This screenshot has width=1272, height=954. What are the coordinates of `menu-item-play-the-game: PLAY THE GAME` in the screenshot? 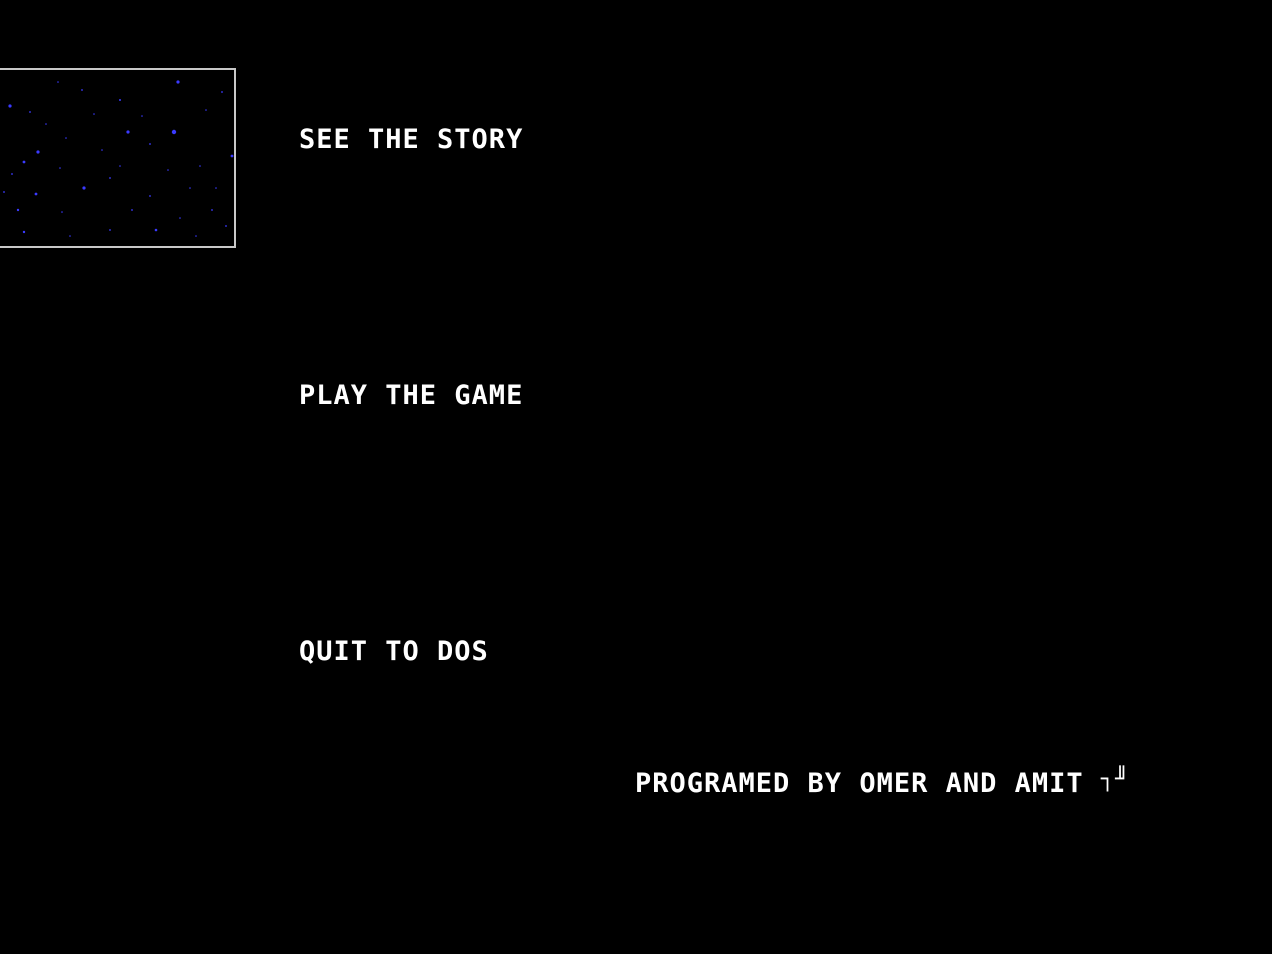 It's located at (411, 396).